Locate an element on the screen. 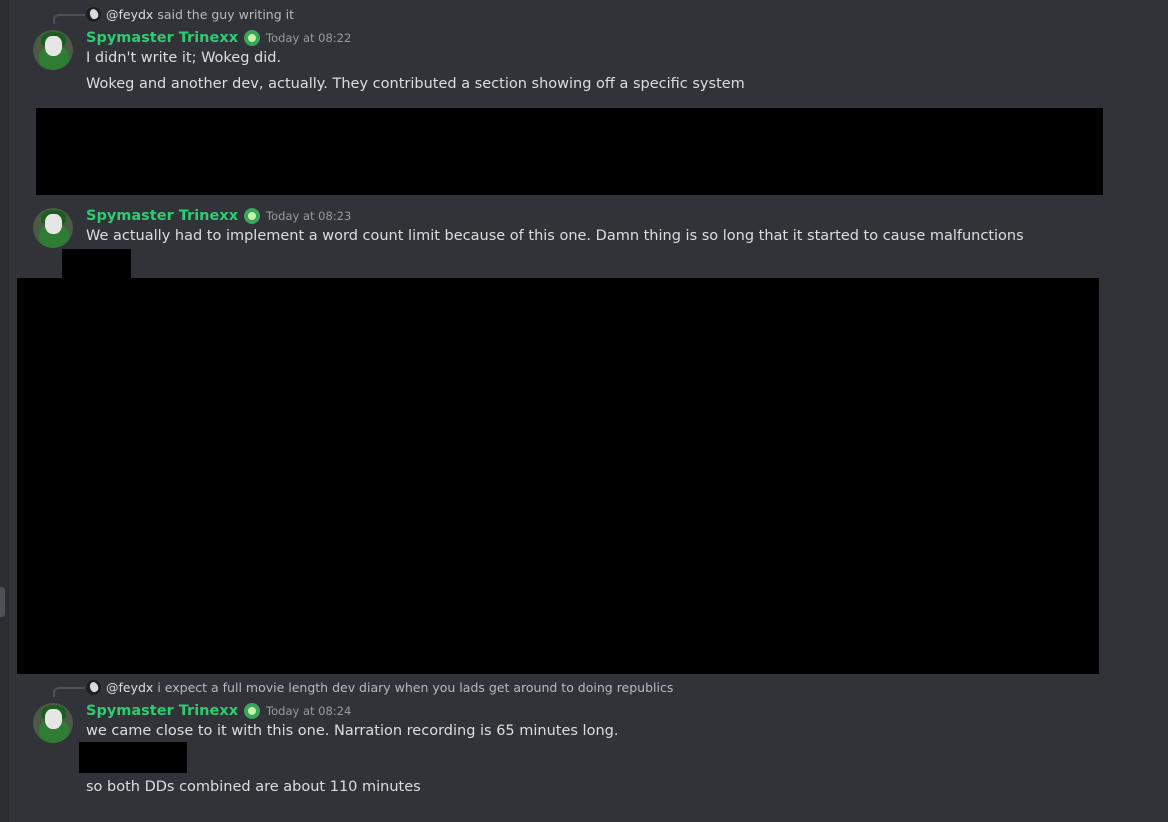  left-scroll-strip is located at coordinates (4, 411).